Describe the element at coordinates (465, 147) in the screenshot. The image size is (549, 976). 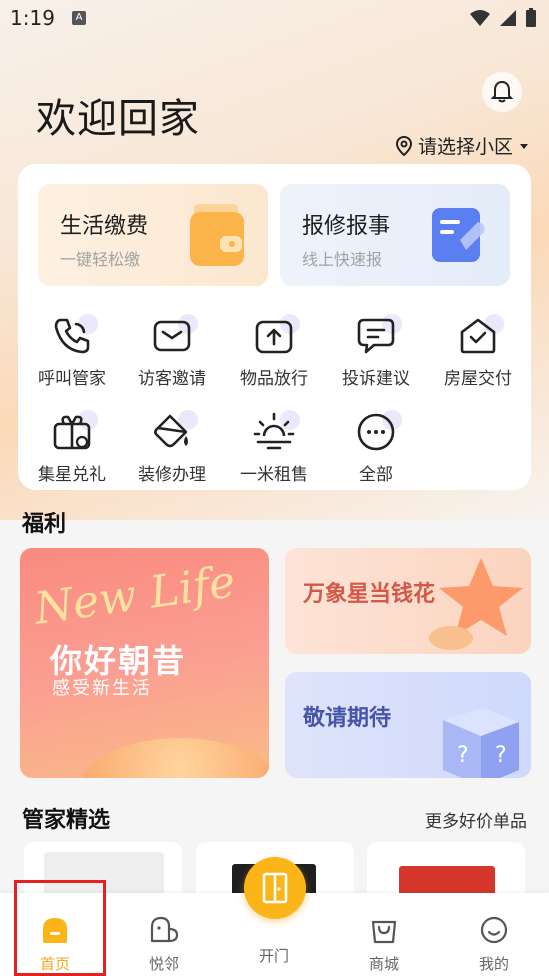
I see `community-label: 请选择小区` at that location.